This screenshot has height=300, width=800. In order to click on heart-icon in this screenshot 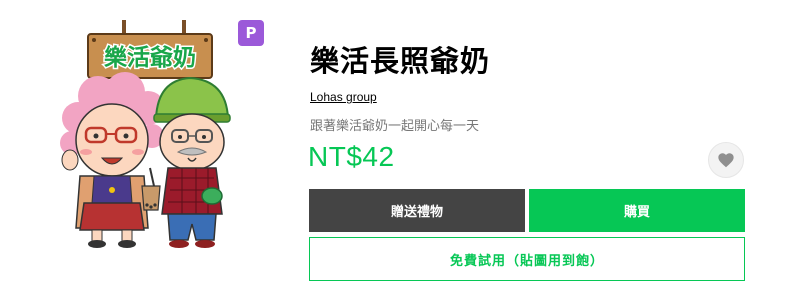, I will do `click(726, 160)`.